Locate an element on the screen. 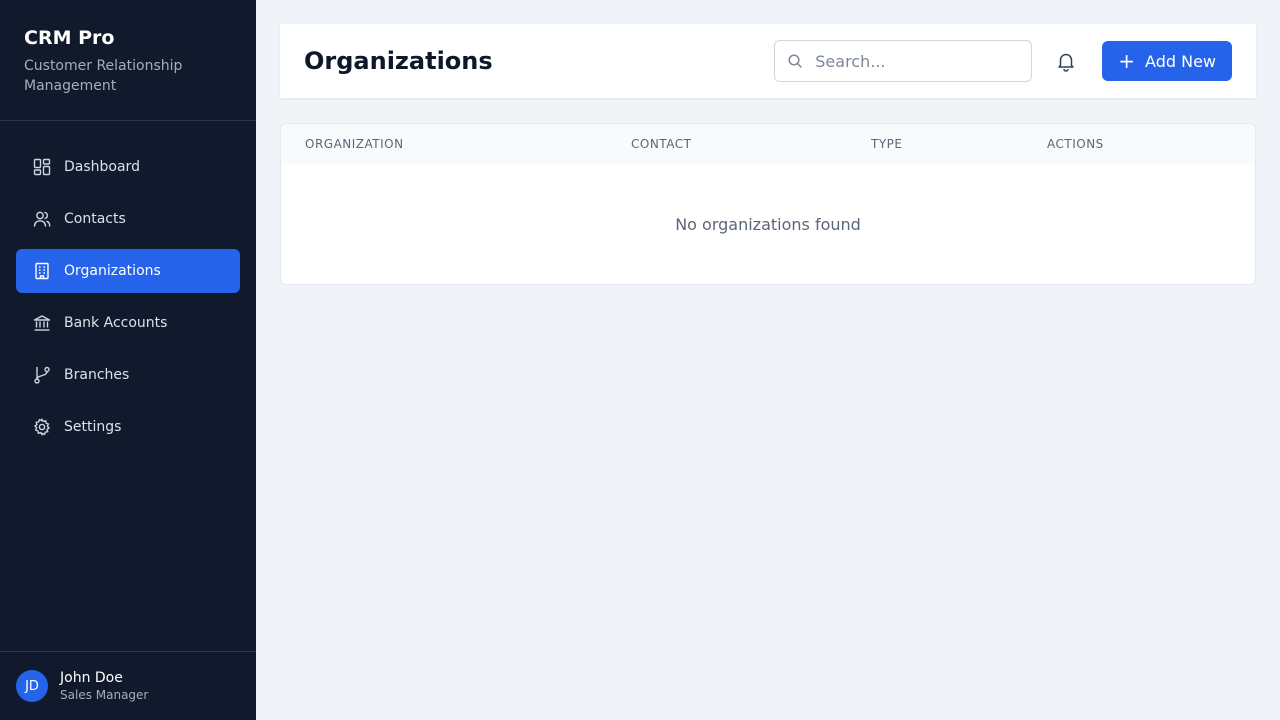  page-header: Organizations + Add New is located at coordinates (768, 61).